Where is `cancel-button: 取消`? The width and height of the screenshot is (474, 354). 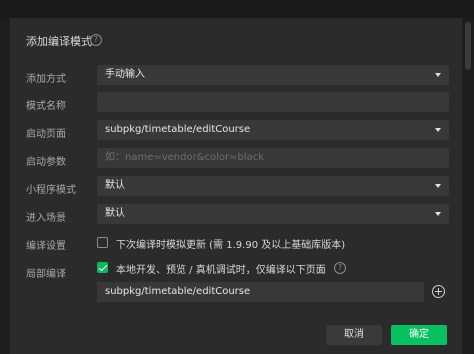 cancel-button: 取消 is located at coordinates (354, 335).